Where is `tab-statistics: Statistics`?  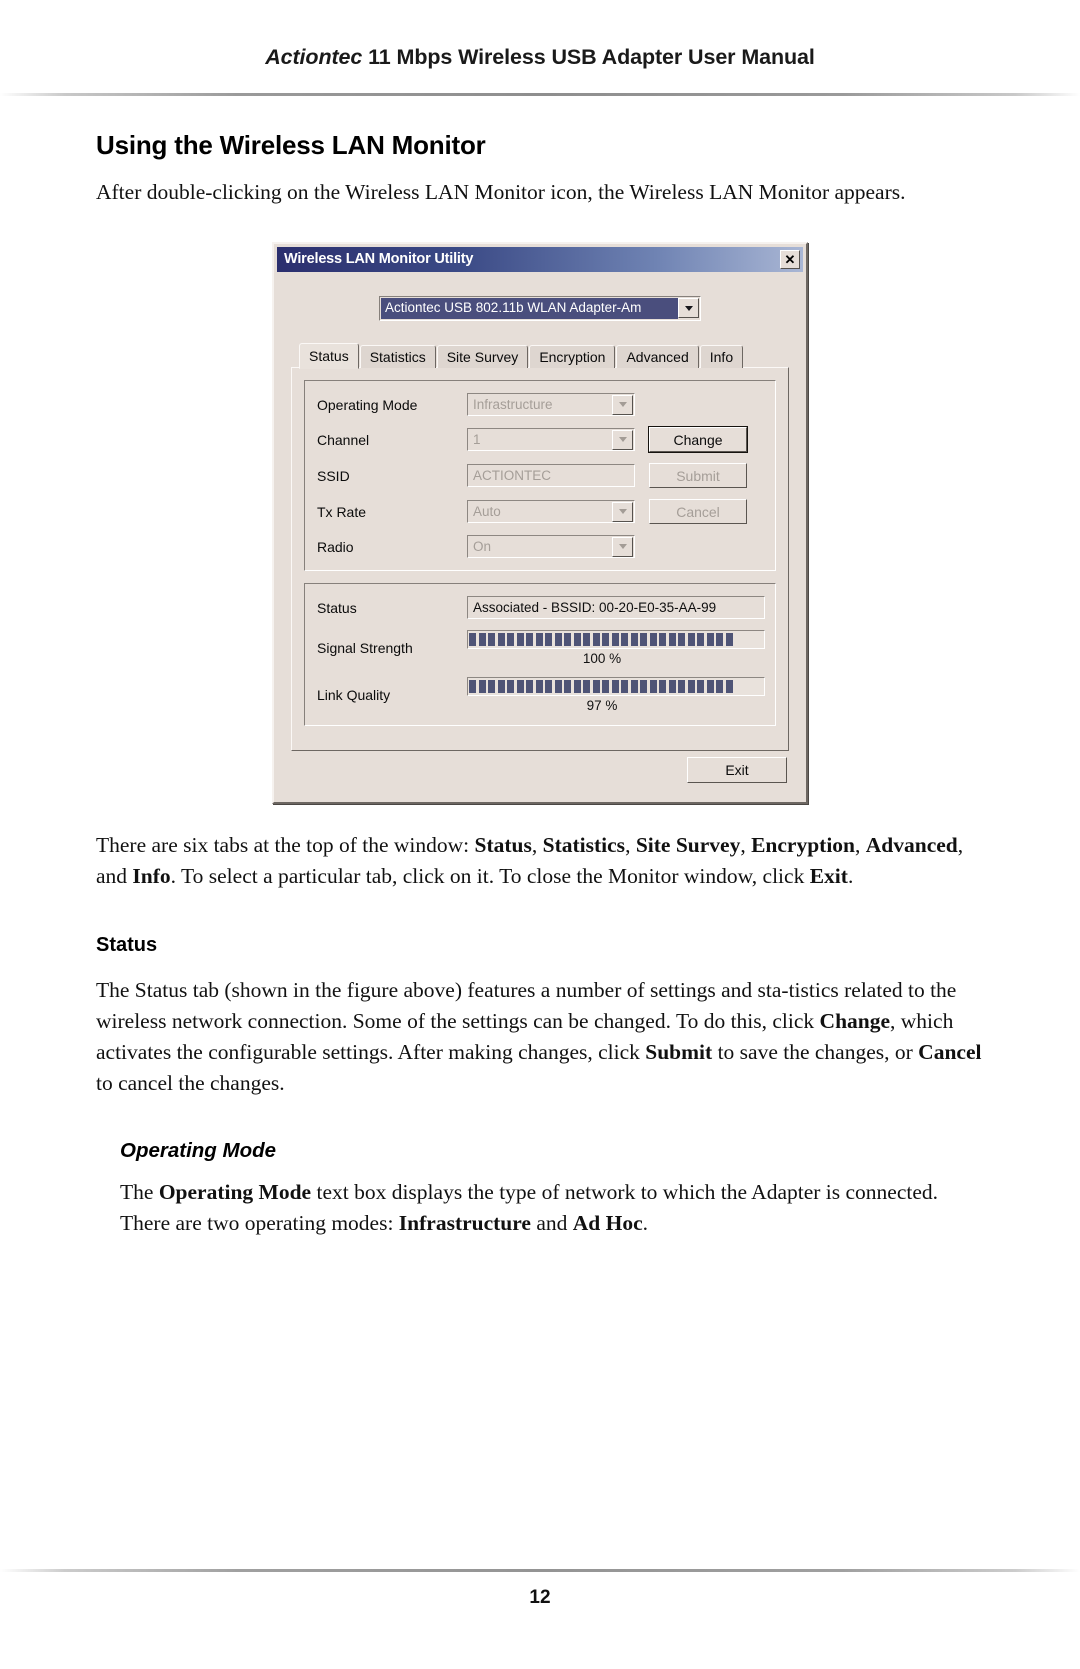 tab-statistics: Statistics is located at coordinates (397, 356).